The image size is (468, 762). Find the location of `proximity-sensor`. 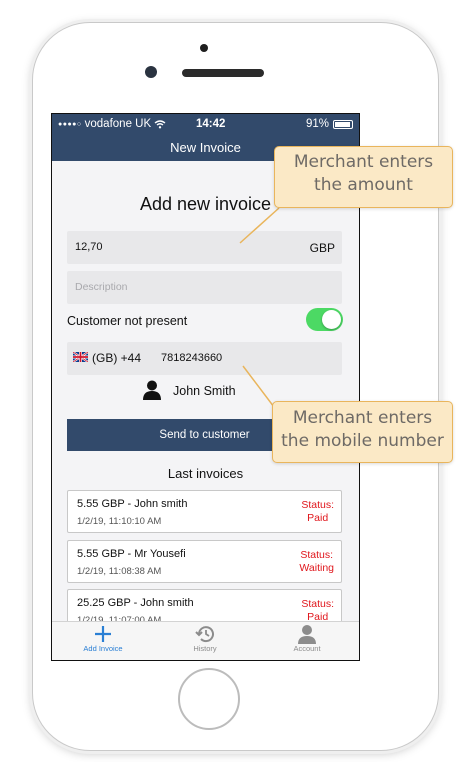

proximity-sensor is located at coordinates (204, 48).